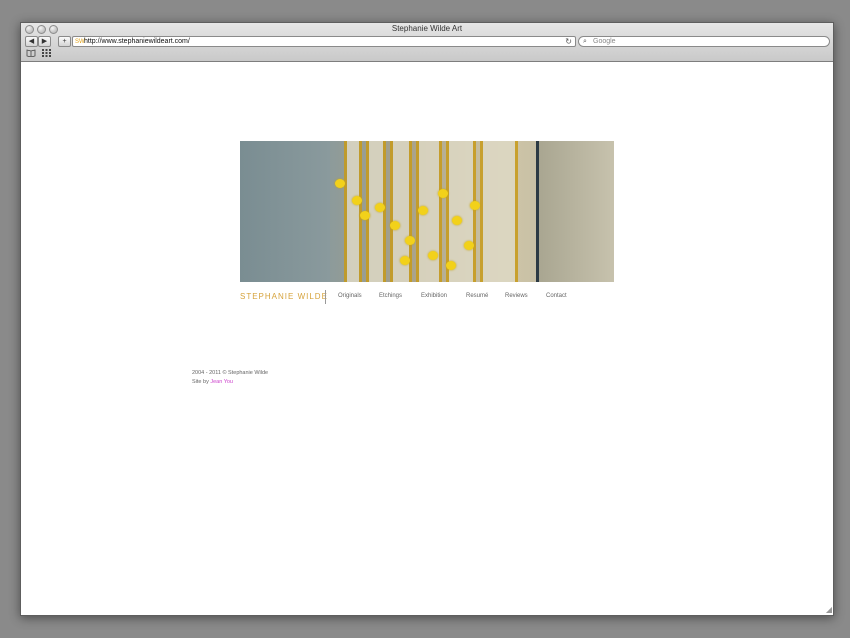 This screenshot has width=850, height=638. I want to click on site-brand: STEPHANIE WILDE, so click(284, 296).